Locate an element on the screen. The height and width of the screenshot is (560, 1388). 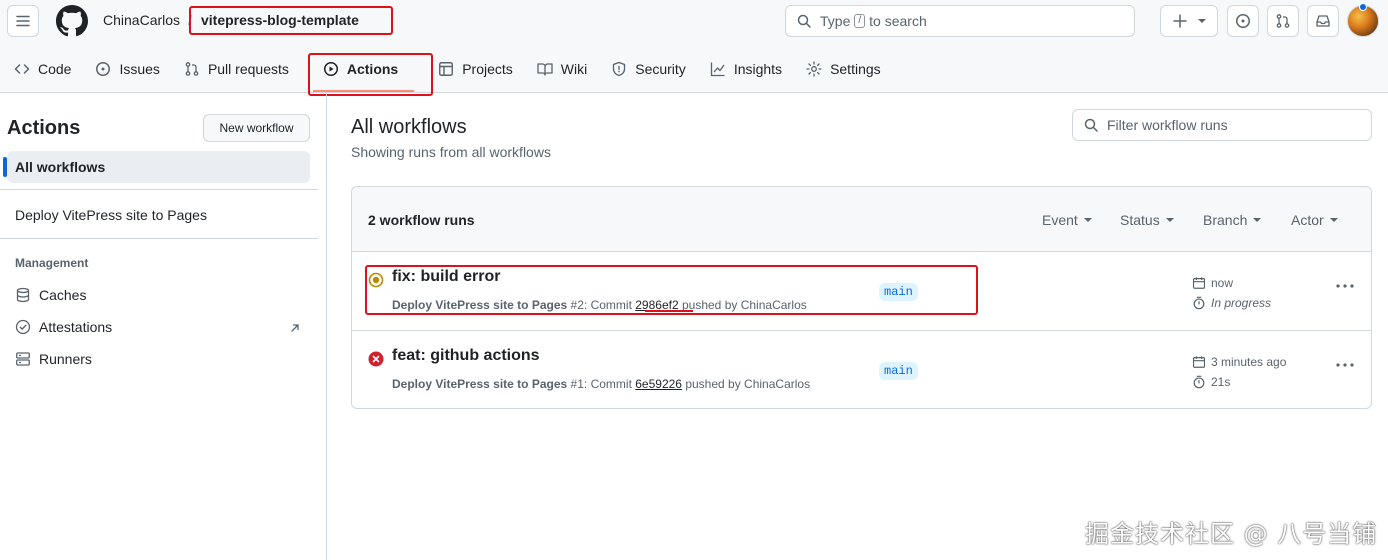
play-icon is located at coordinates (330, 69).